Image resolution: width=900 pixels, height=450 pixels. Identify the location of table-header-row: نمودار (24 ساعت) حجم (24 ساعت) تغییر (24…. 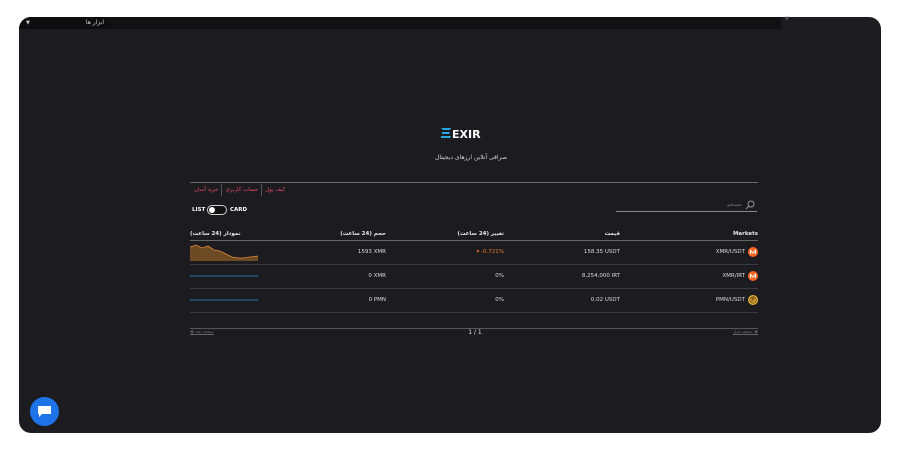
(474, 235).